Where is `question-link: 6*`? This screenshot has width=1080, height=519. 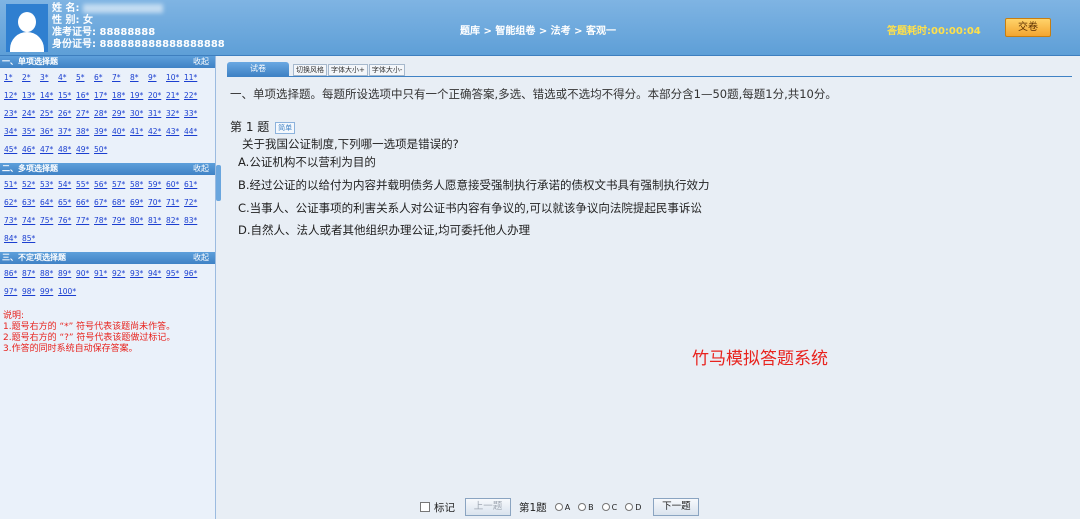 question-link: 6* is located at coordinates (101, 78).